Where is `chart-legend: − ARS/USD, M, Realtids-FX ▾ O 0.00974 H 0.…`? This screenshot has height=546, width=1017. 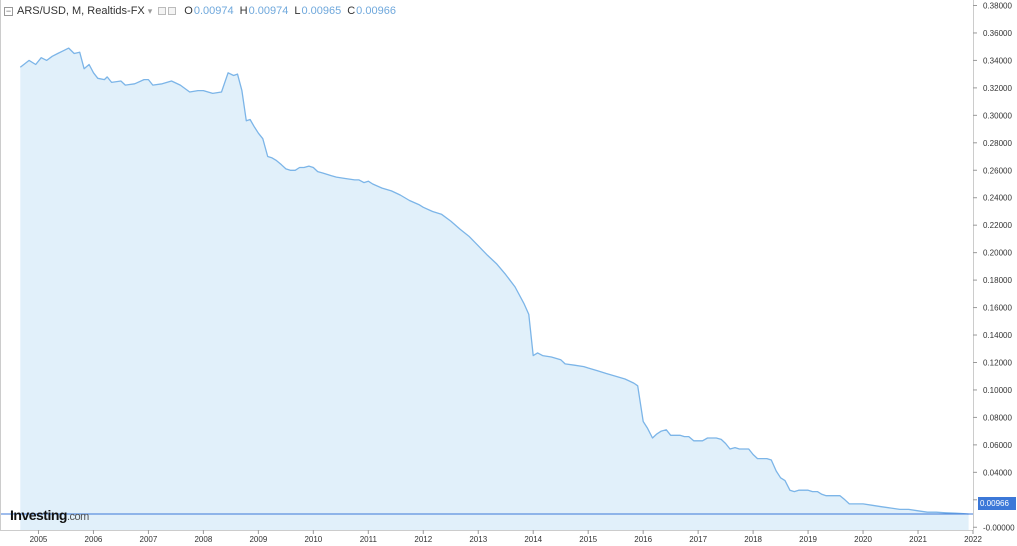 chart-legend: − ARS/USD, M, Realtids-FX ▾ O 0.00974 H 0.… is located at coordinates (200, 11).